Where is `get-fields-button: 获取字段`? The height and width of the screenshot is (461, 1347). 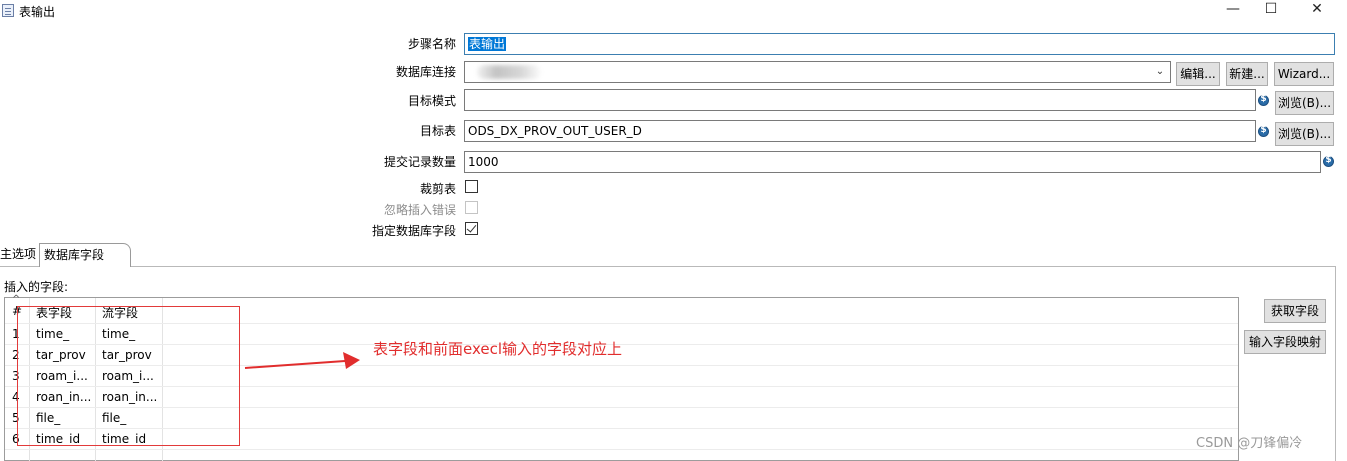 get-fields-button: 获取字段 is located at coordinates (1295, 311).